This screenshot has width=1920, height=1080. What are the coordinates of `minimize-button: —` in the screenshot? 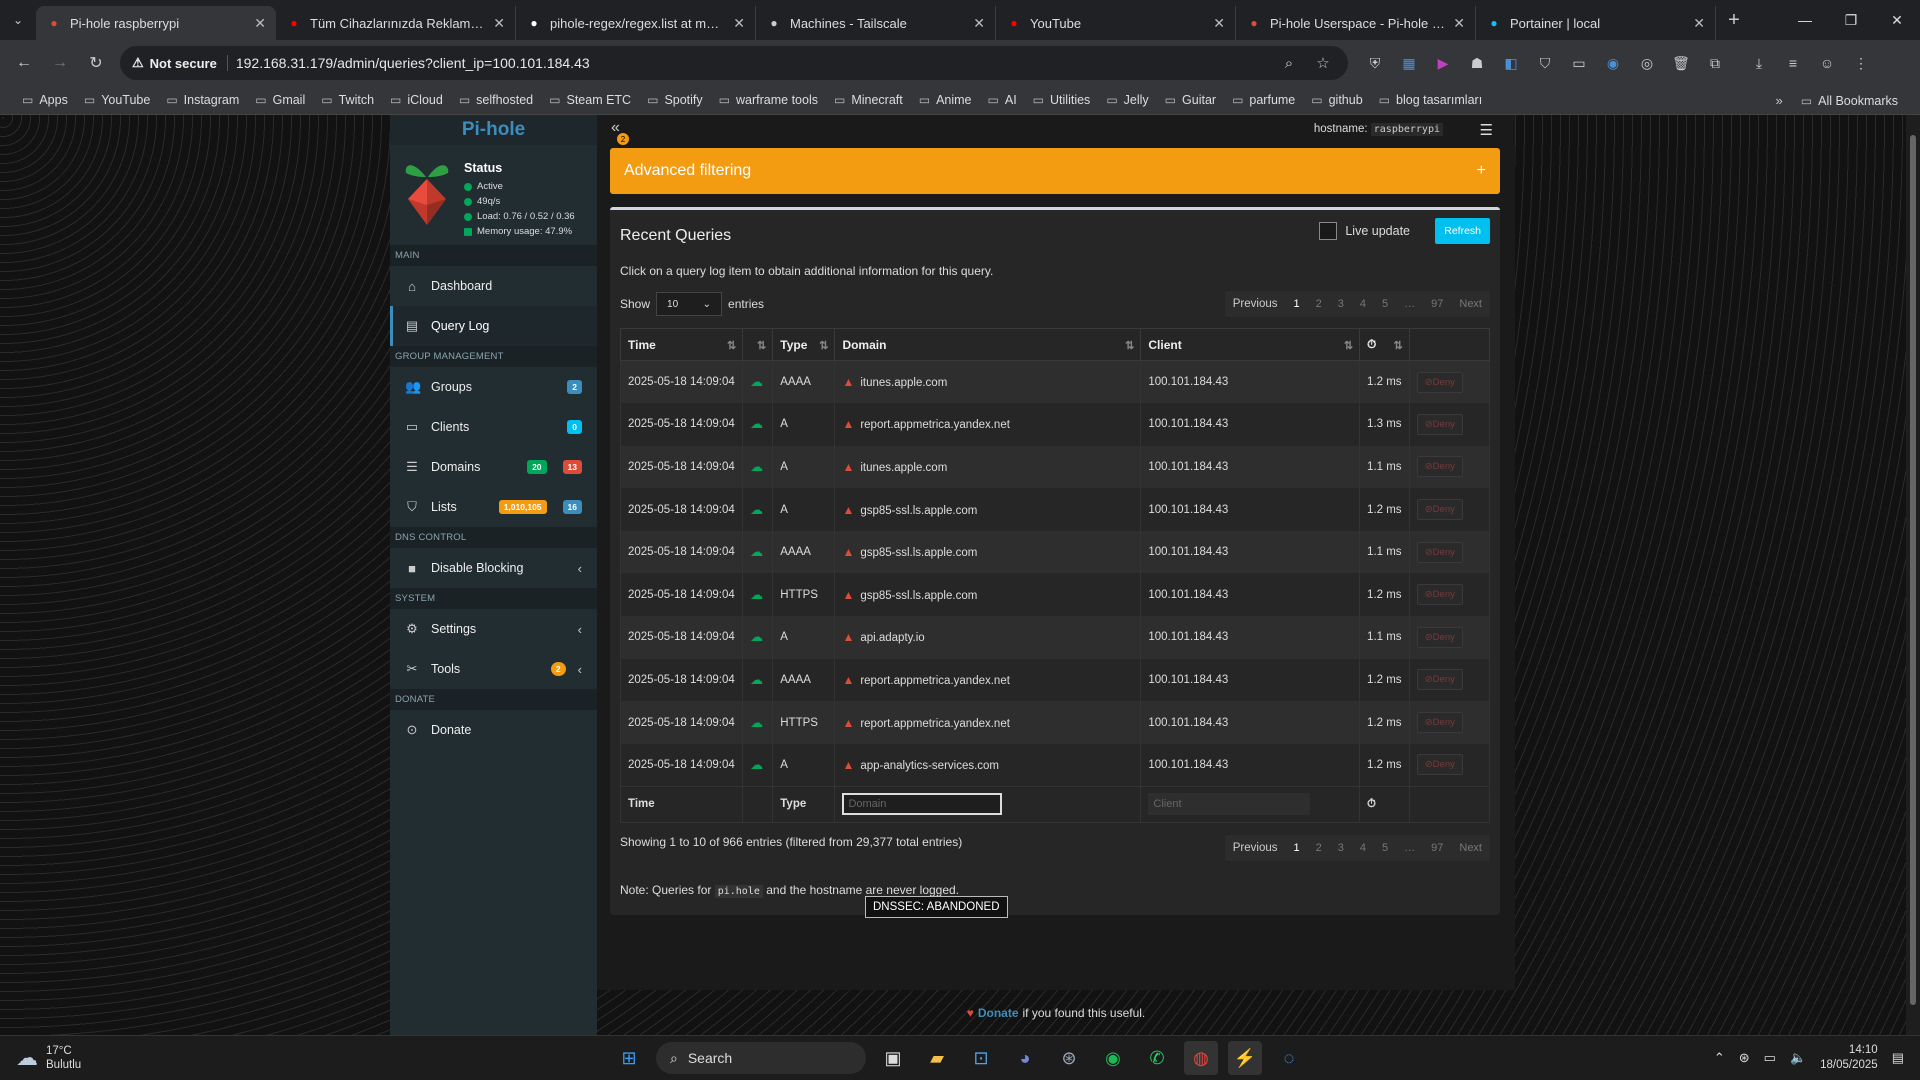 It's located at (1805, 20).